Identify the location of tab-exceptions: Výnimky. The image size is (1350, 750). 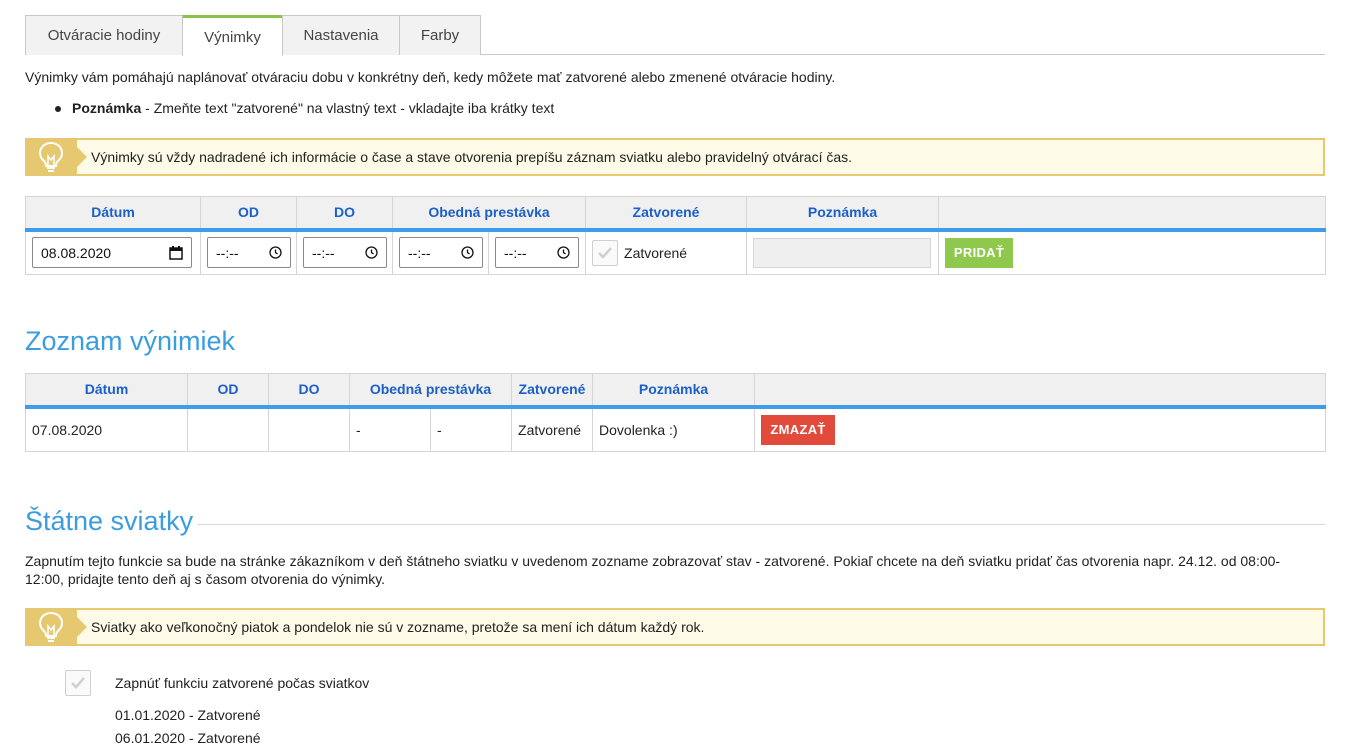
(232, 35).